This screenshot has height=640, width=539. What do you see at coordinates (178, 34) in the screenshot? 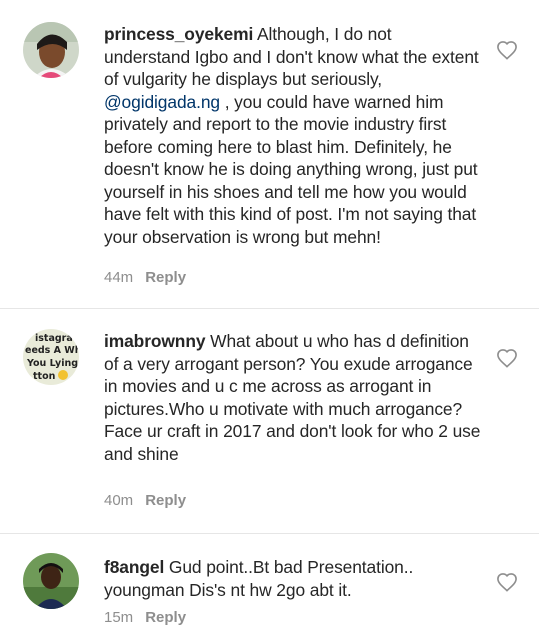
I see `comment-username: princess_oyekemi` at bounding box center [178, 34].